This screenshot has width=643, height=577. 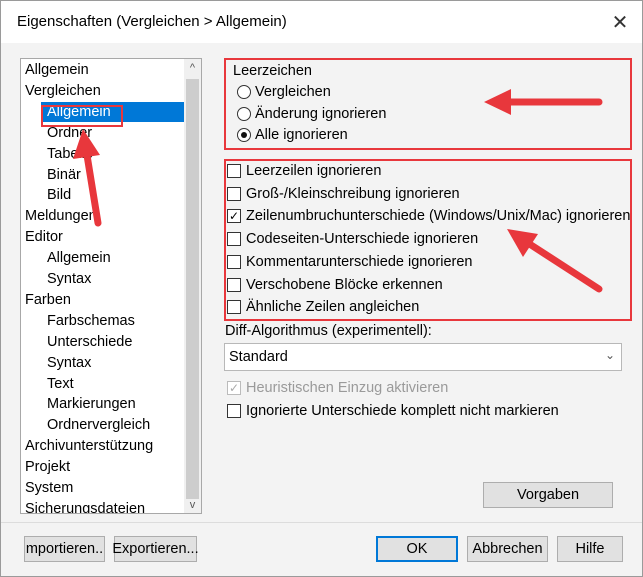 I want to click on defaults-button: Vorgaben, so click(x=548, y=495).